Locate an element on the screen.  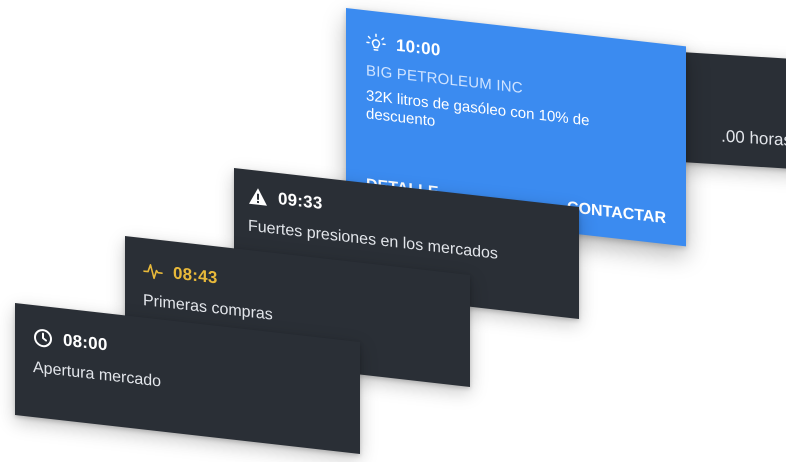
notification-time: 10:00 is located at coordinates (418, 47).